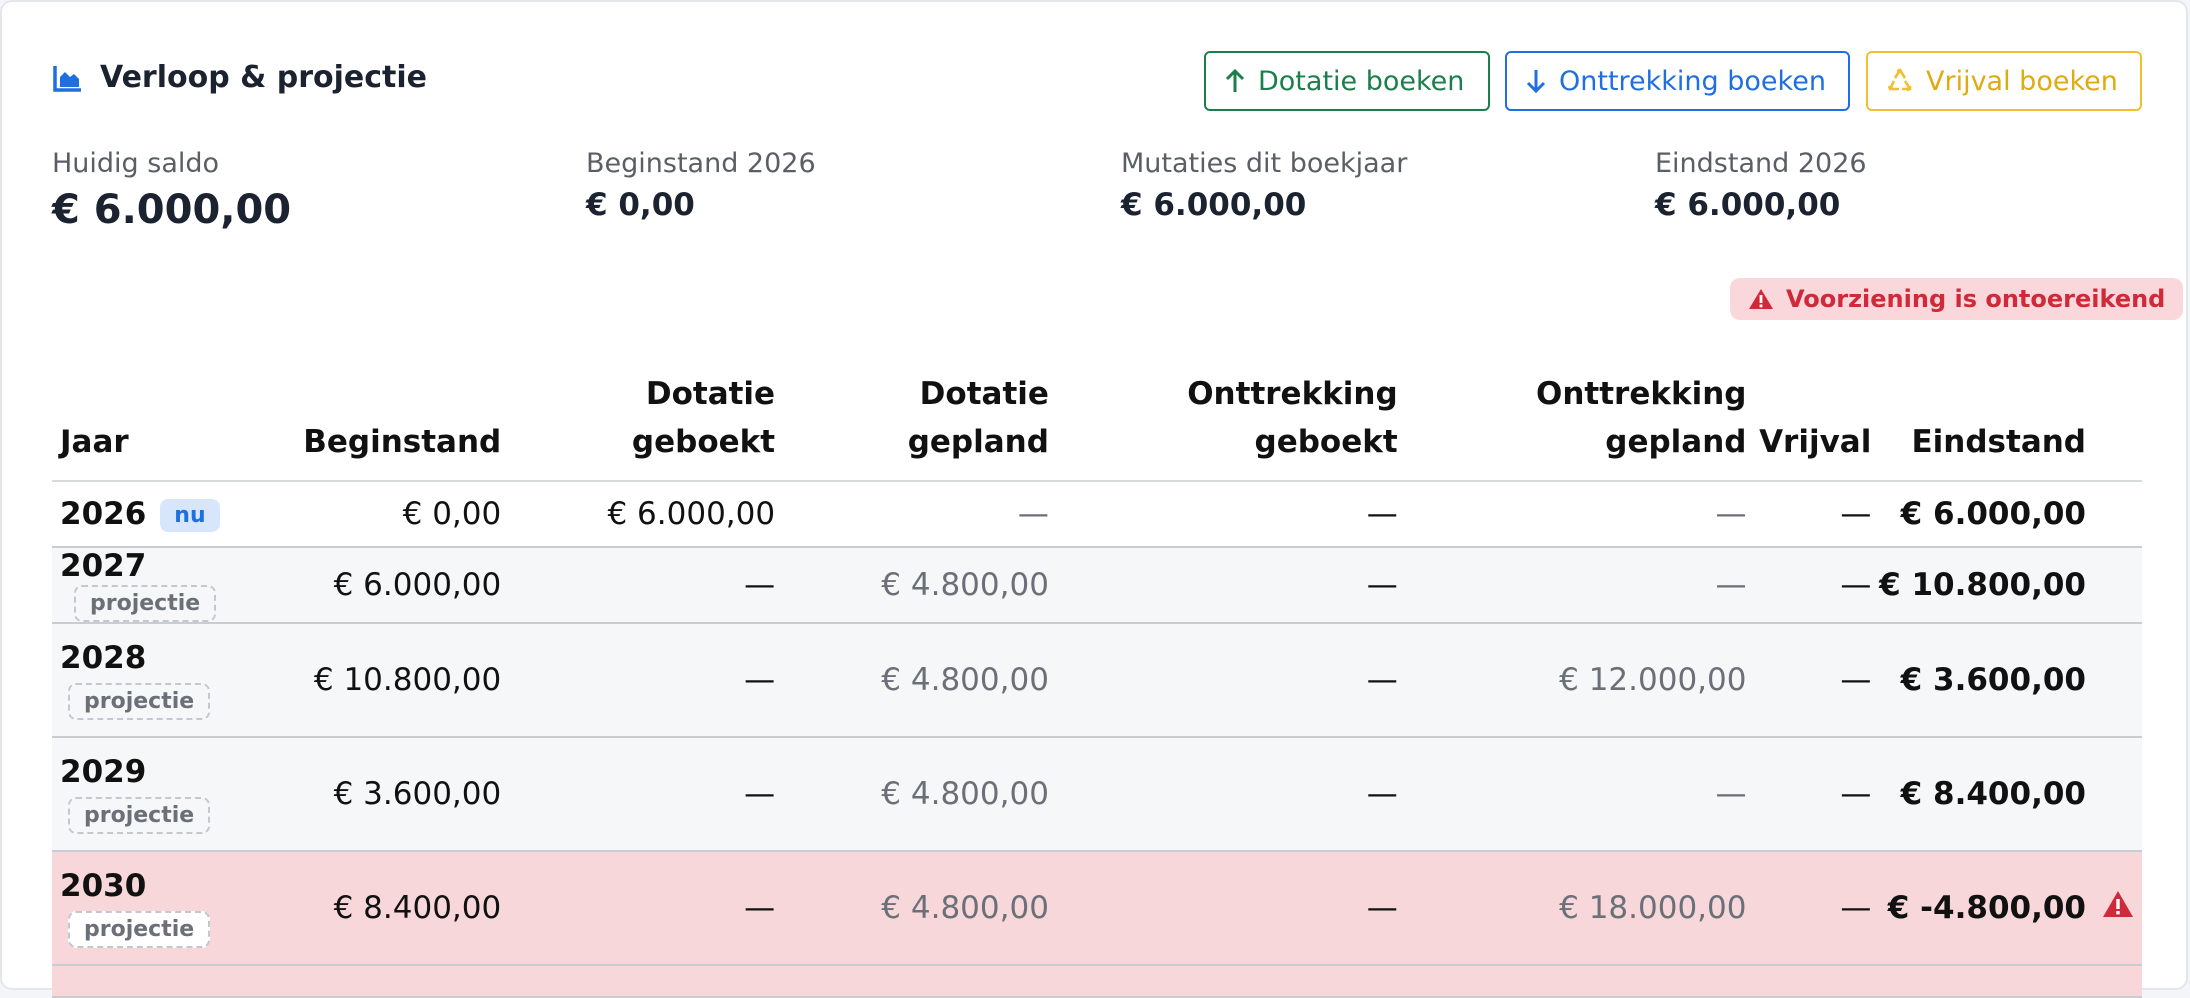  What do you see at coordinates (103, 658) in the screenshot?
I see `year-text: 2028` at bounding box center [103, 658].